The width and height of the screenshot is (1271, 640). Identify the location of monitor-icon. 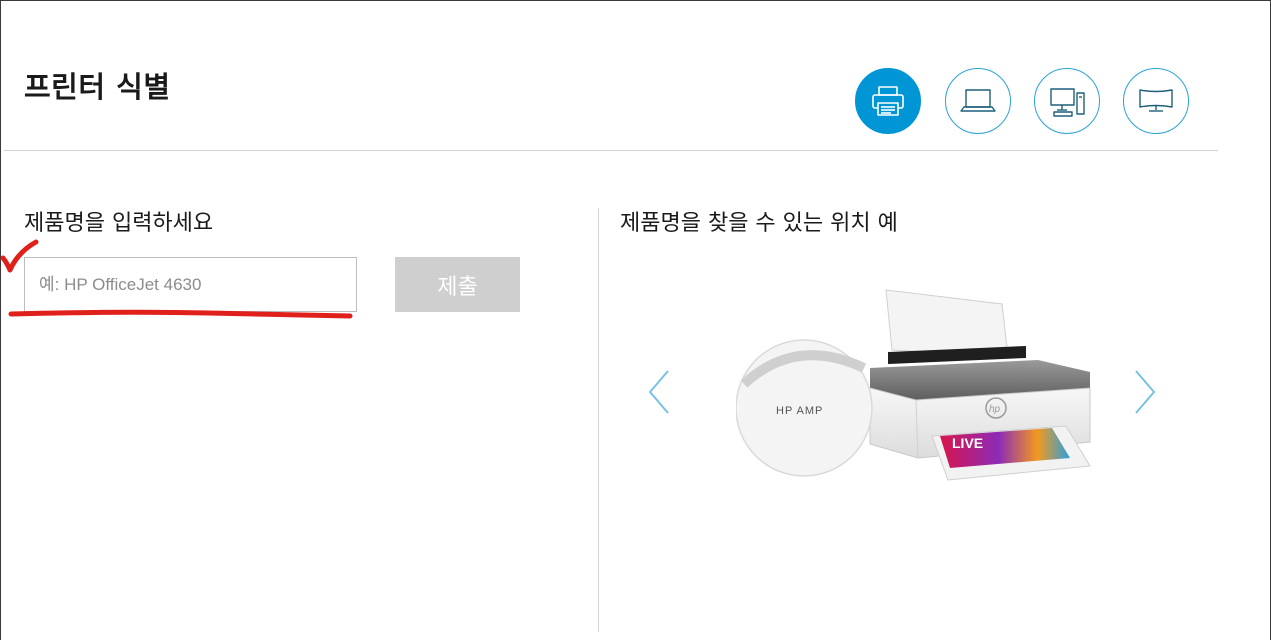
(1156, 100).